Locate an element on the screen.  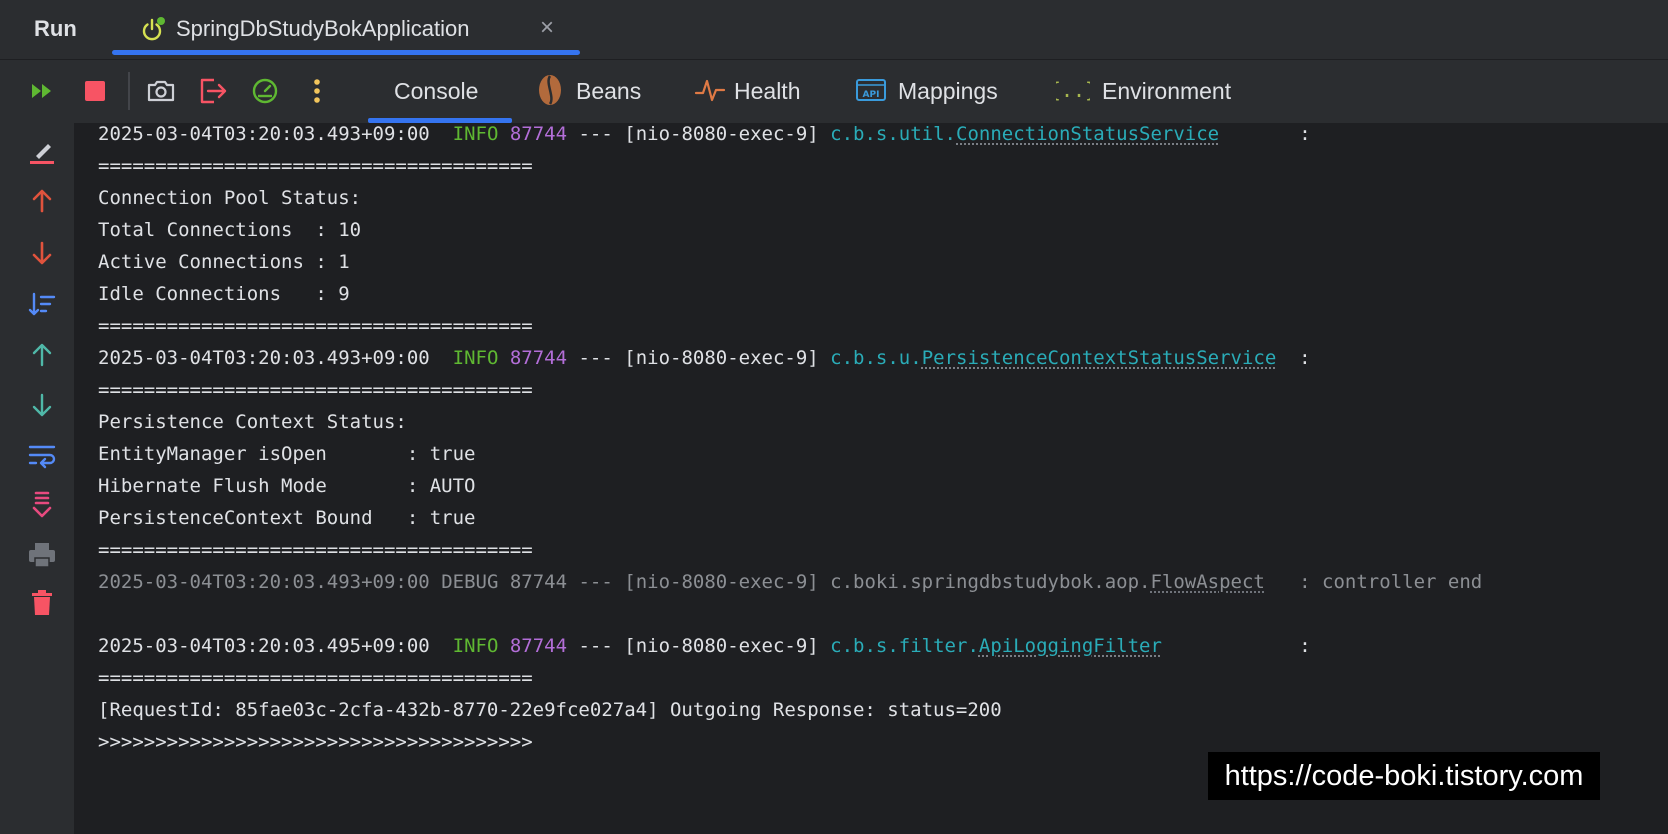
console-side-toolbar is located at coordinates (37, 478).